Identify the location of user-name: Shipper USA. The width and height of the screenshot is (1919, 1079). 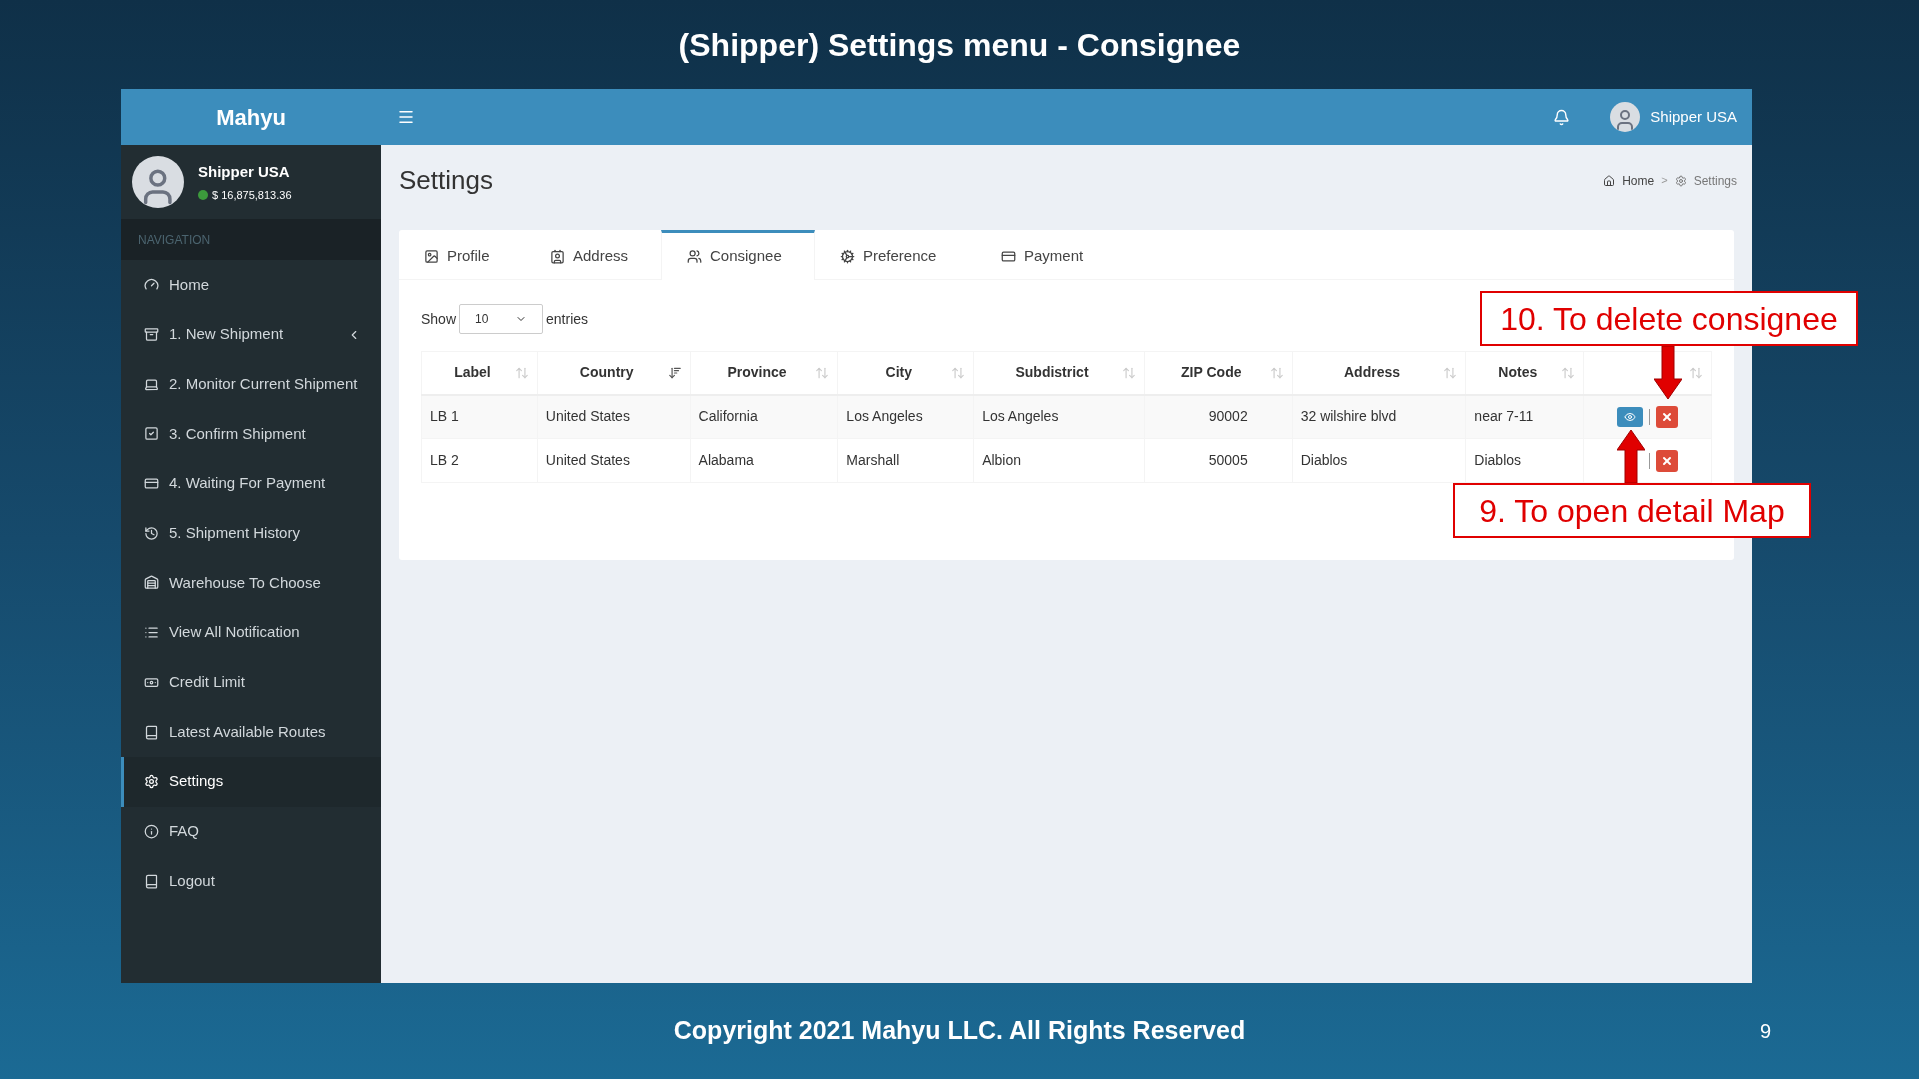
(244, 171).